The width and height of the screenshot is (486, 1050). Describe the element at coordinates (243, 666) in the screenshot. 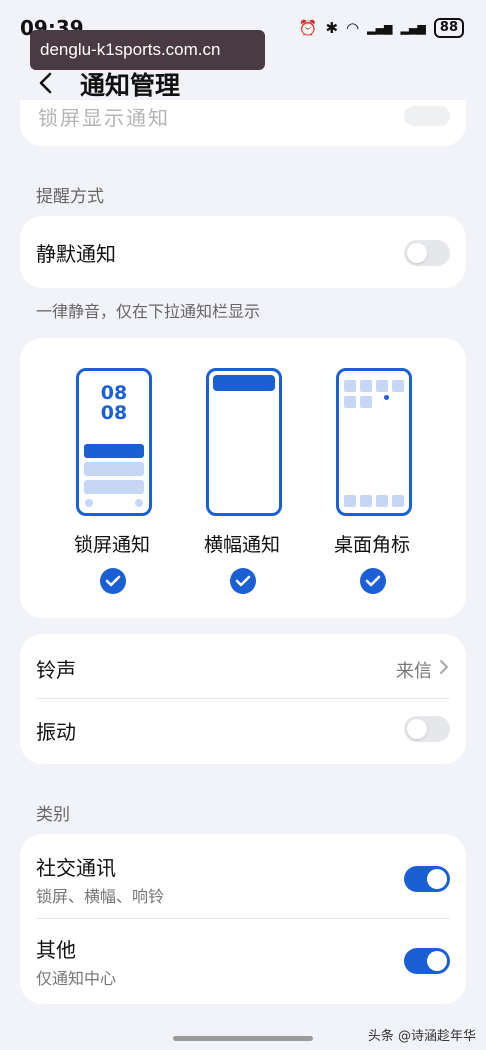

I see `ringtone-row: 铃声 来信` at that location.